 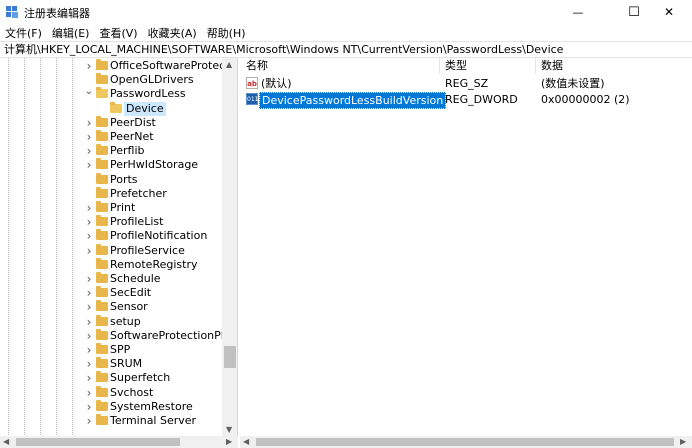 What do you see at coordinates (126, 364) in the screenshot?
I see `tree-item-label: SRUM` at bounding box center [126, 364].